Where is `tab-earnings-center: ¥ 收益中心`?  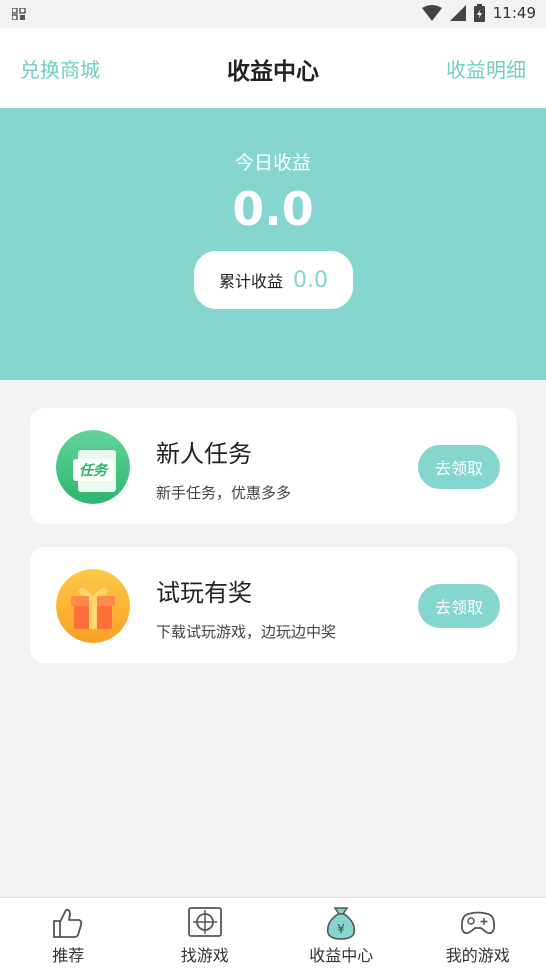
tab-earnings-center: ¥ 收益中心 is located at coordinates (341, 934).